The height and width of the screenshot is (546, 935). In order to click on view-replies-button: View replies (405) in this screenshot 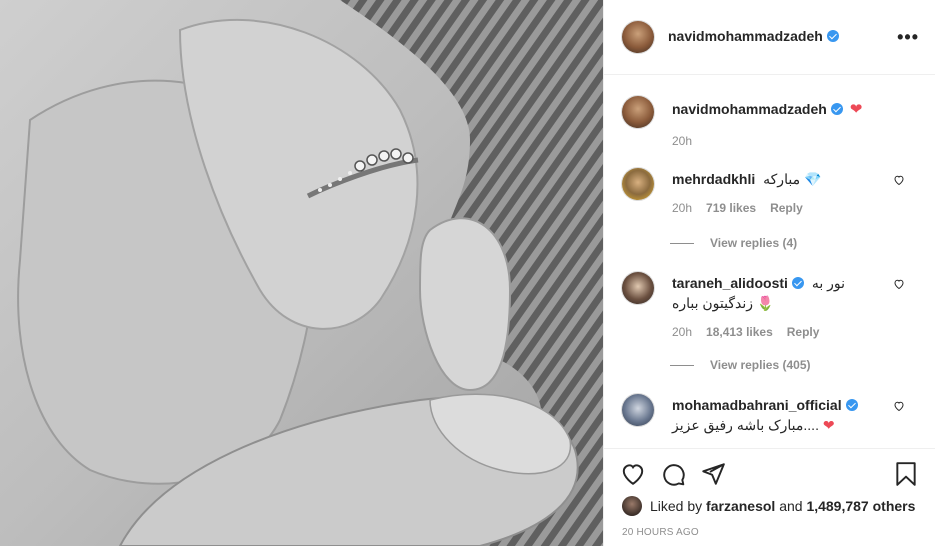, I will do `click(740, 365)`.